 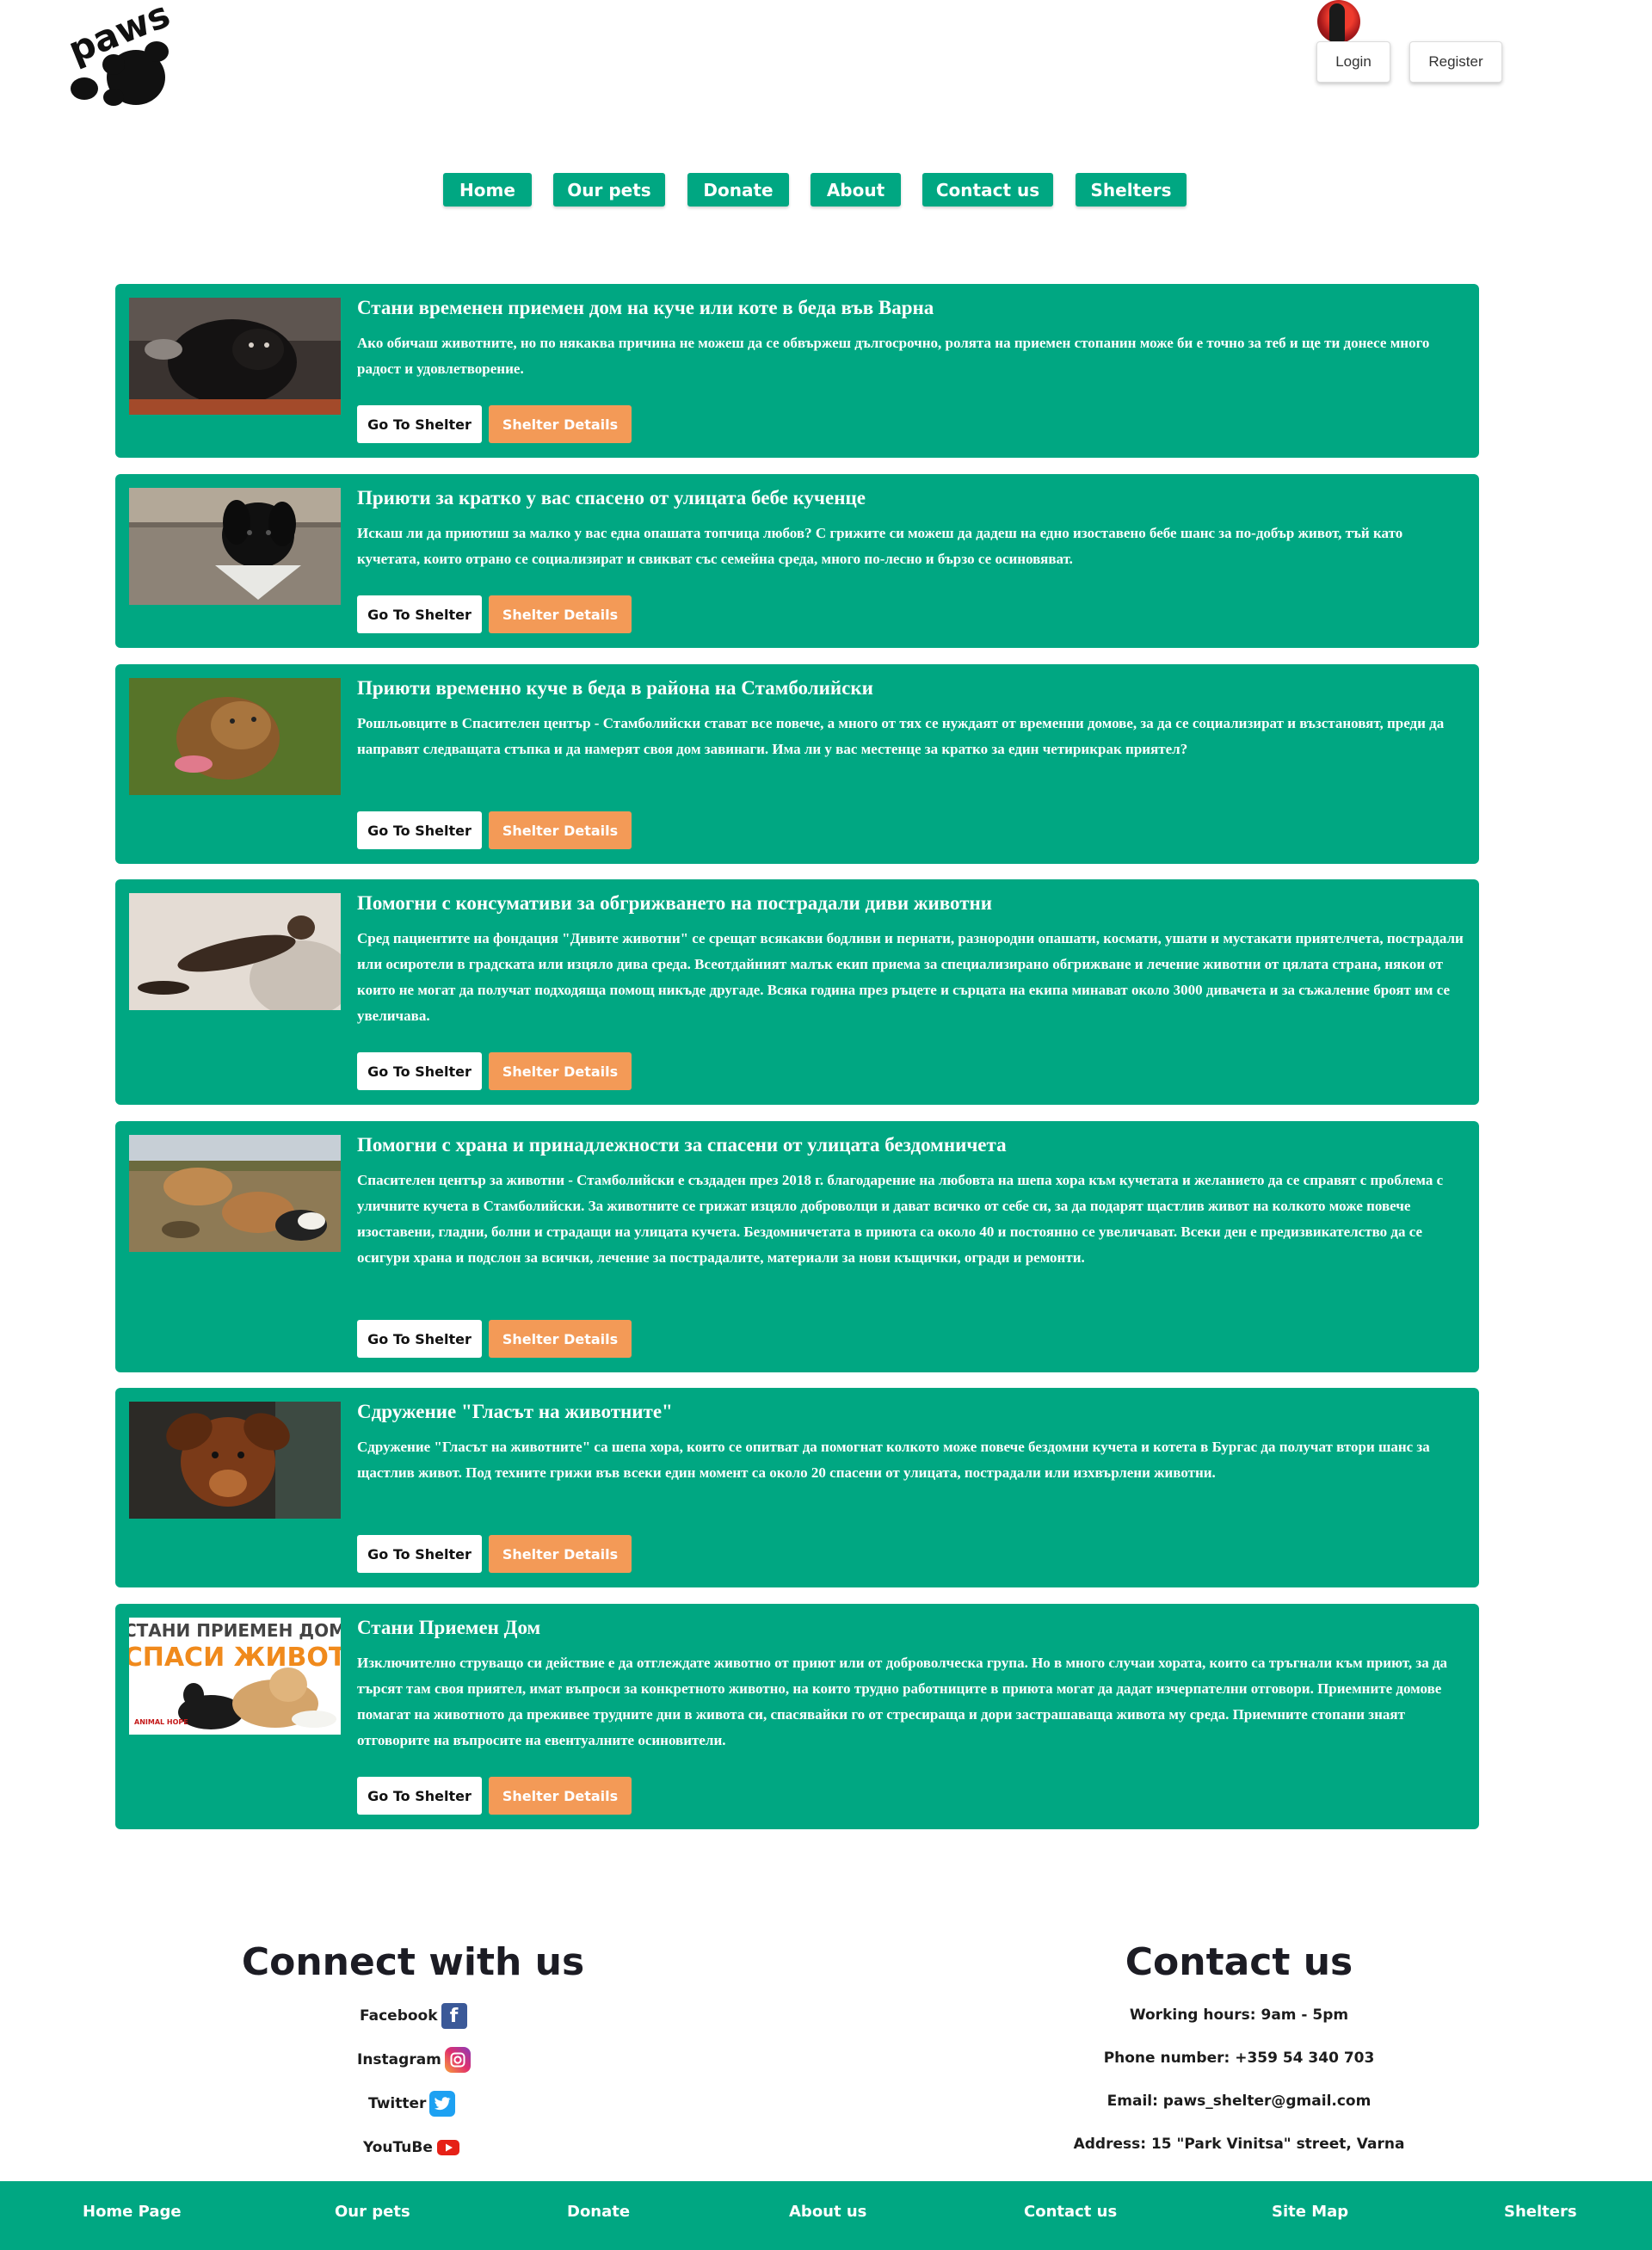 What do you see at coordinates (1070, 2212) in the screenshot?
I see `footer-link-contact-us: Contact us` at bounding box center [1070, 2212].